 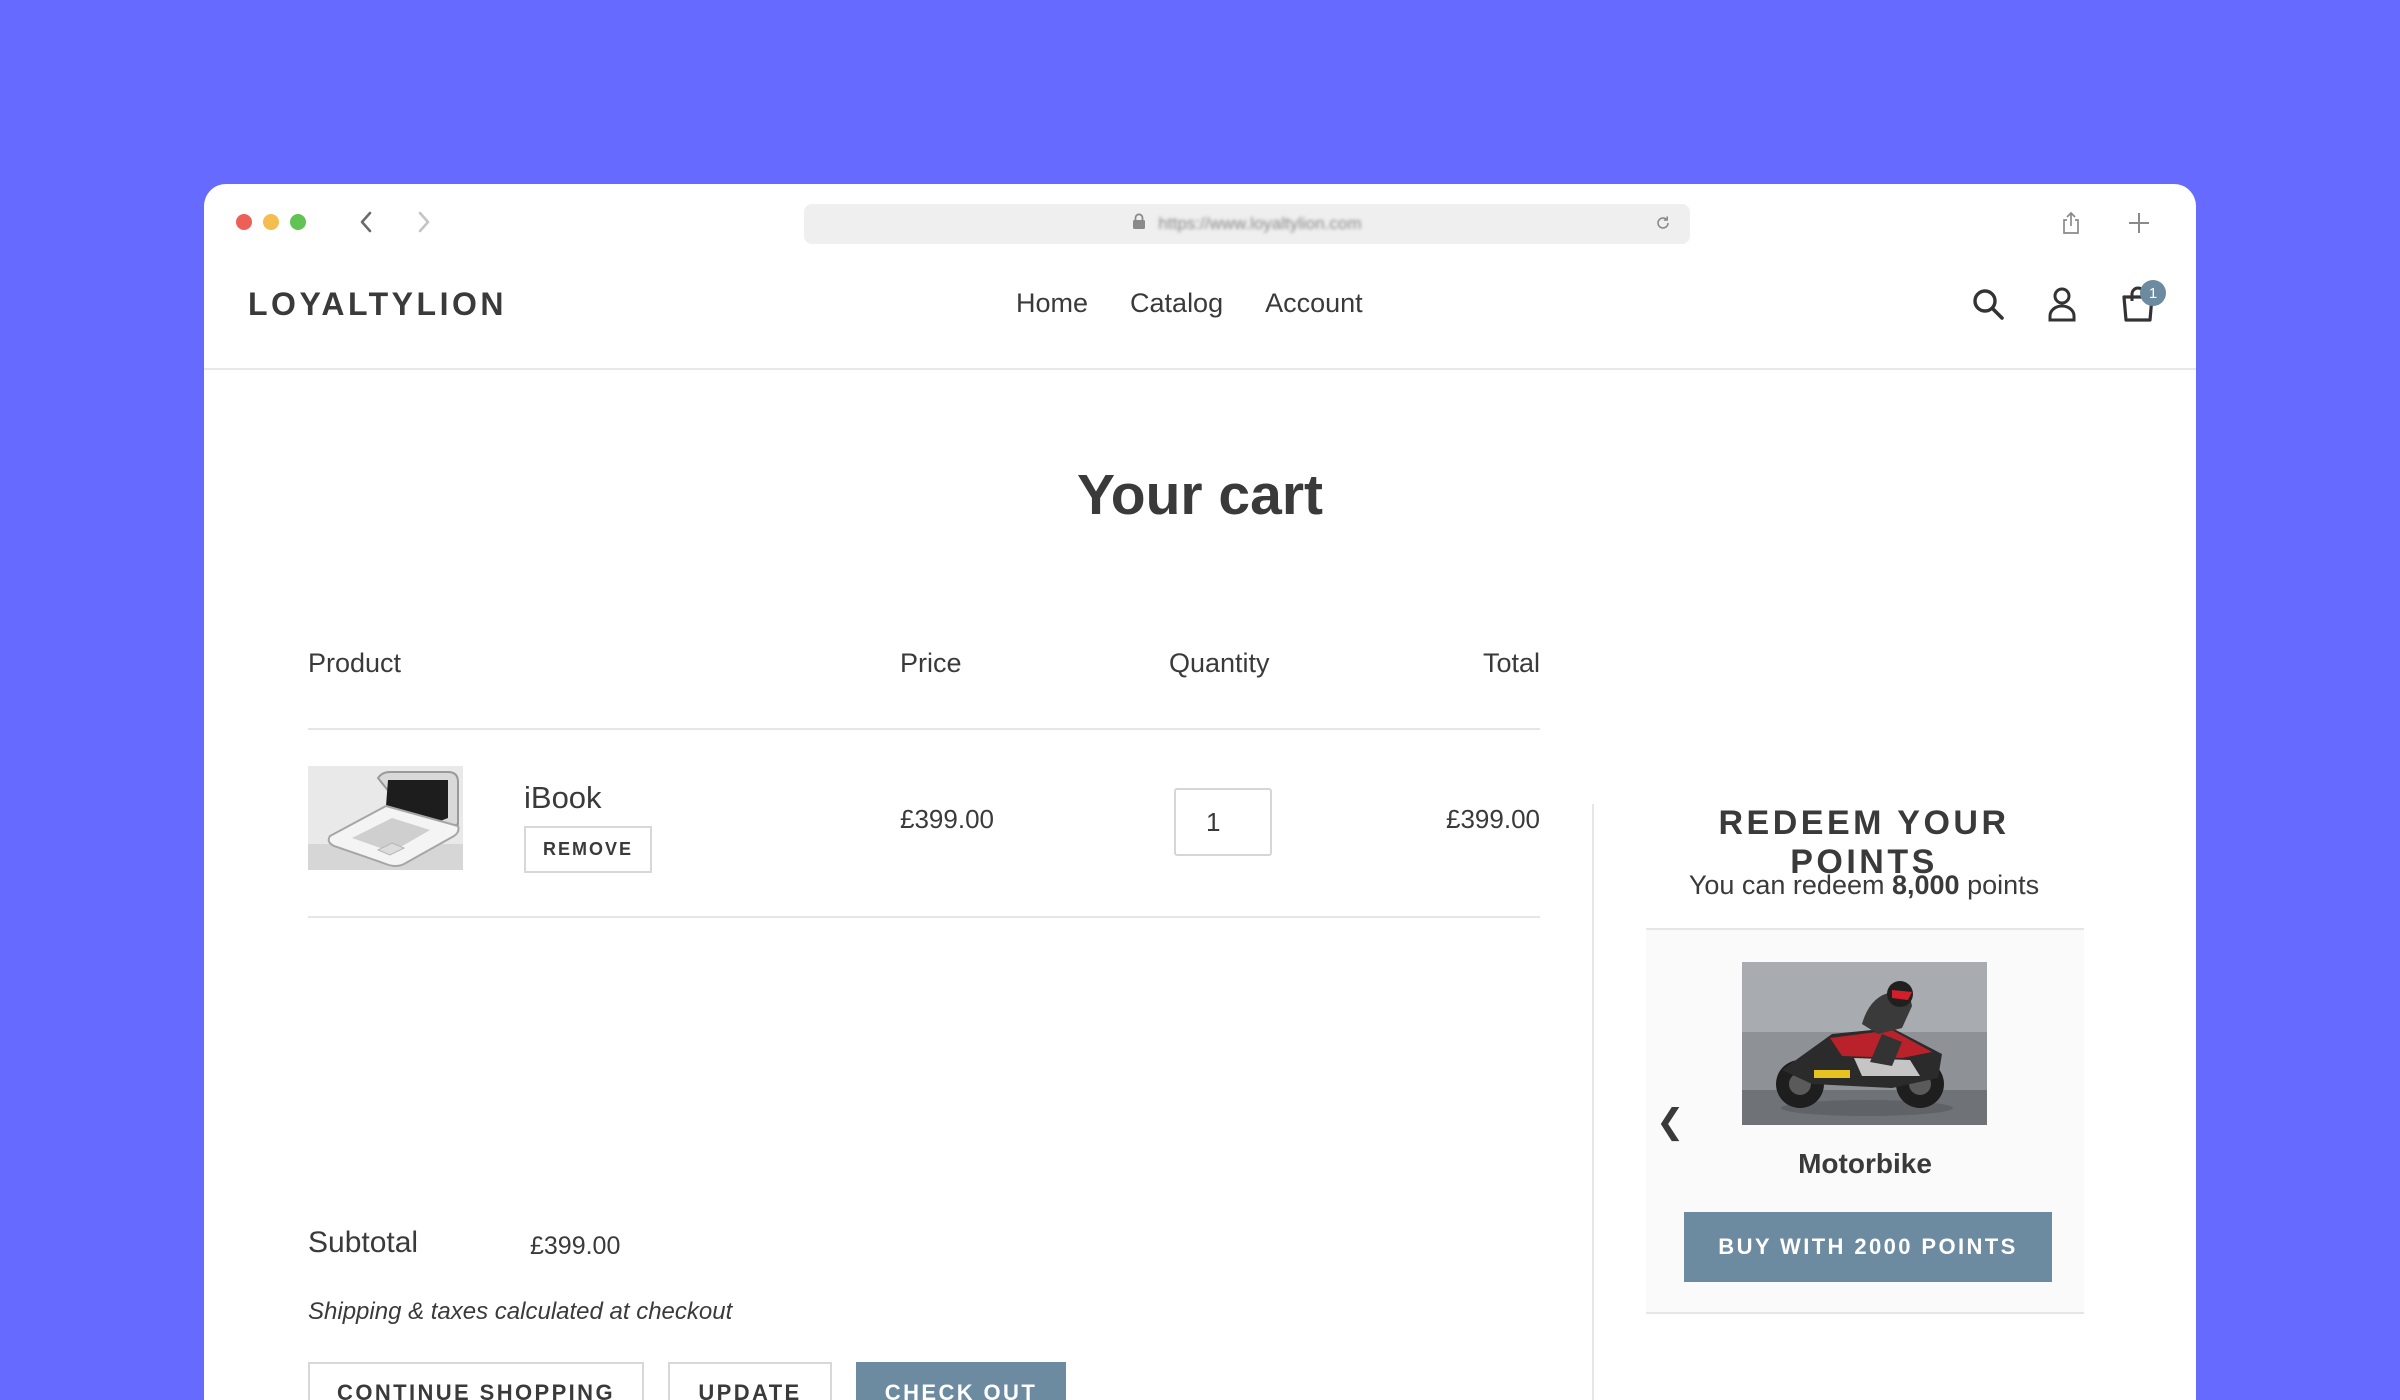 I want to click on reload-icon, so click(x=1663, y=225).